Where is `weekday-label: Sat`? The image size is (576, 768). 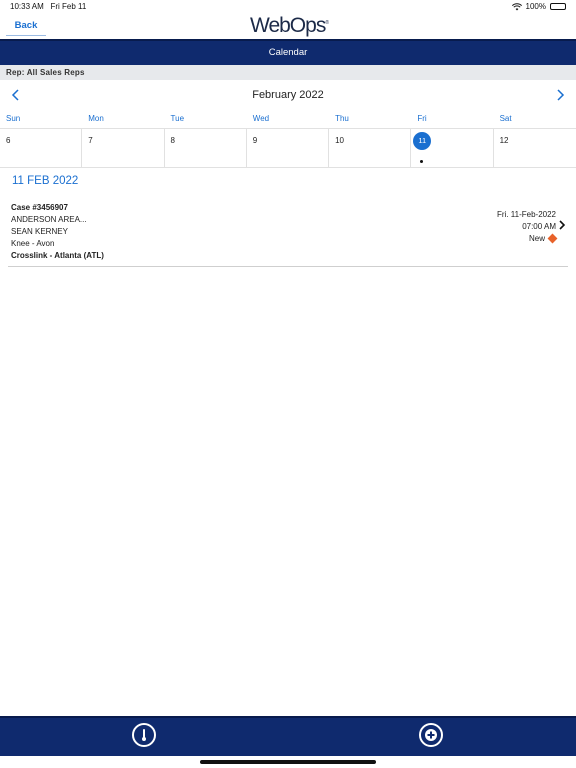
weekday-label: Sat is located at coordinates (505, 118).